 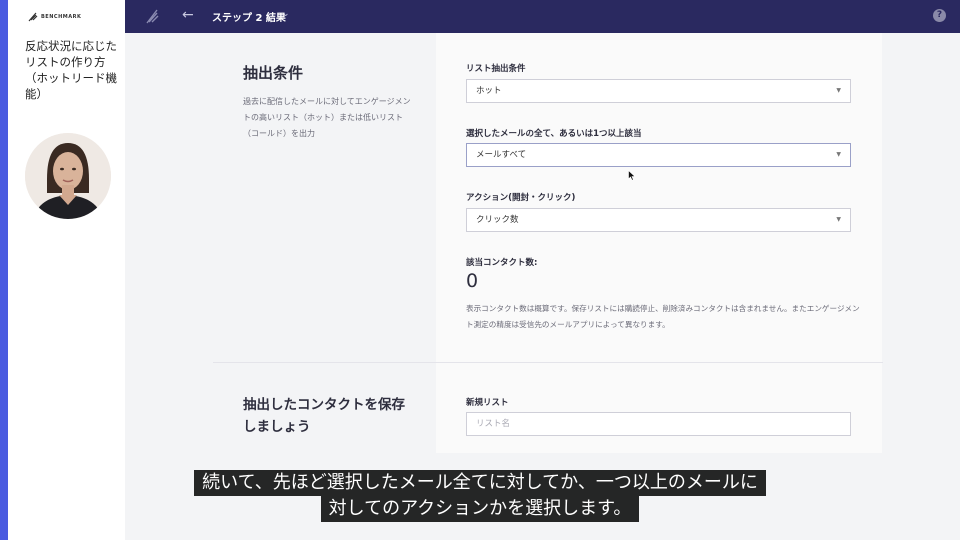 What do you see at coordinates (489, 91) in the screenshot?
I see `list-condition-value: ホット` at bounding box center [489, 91].